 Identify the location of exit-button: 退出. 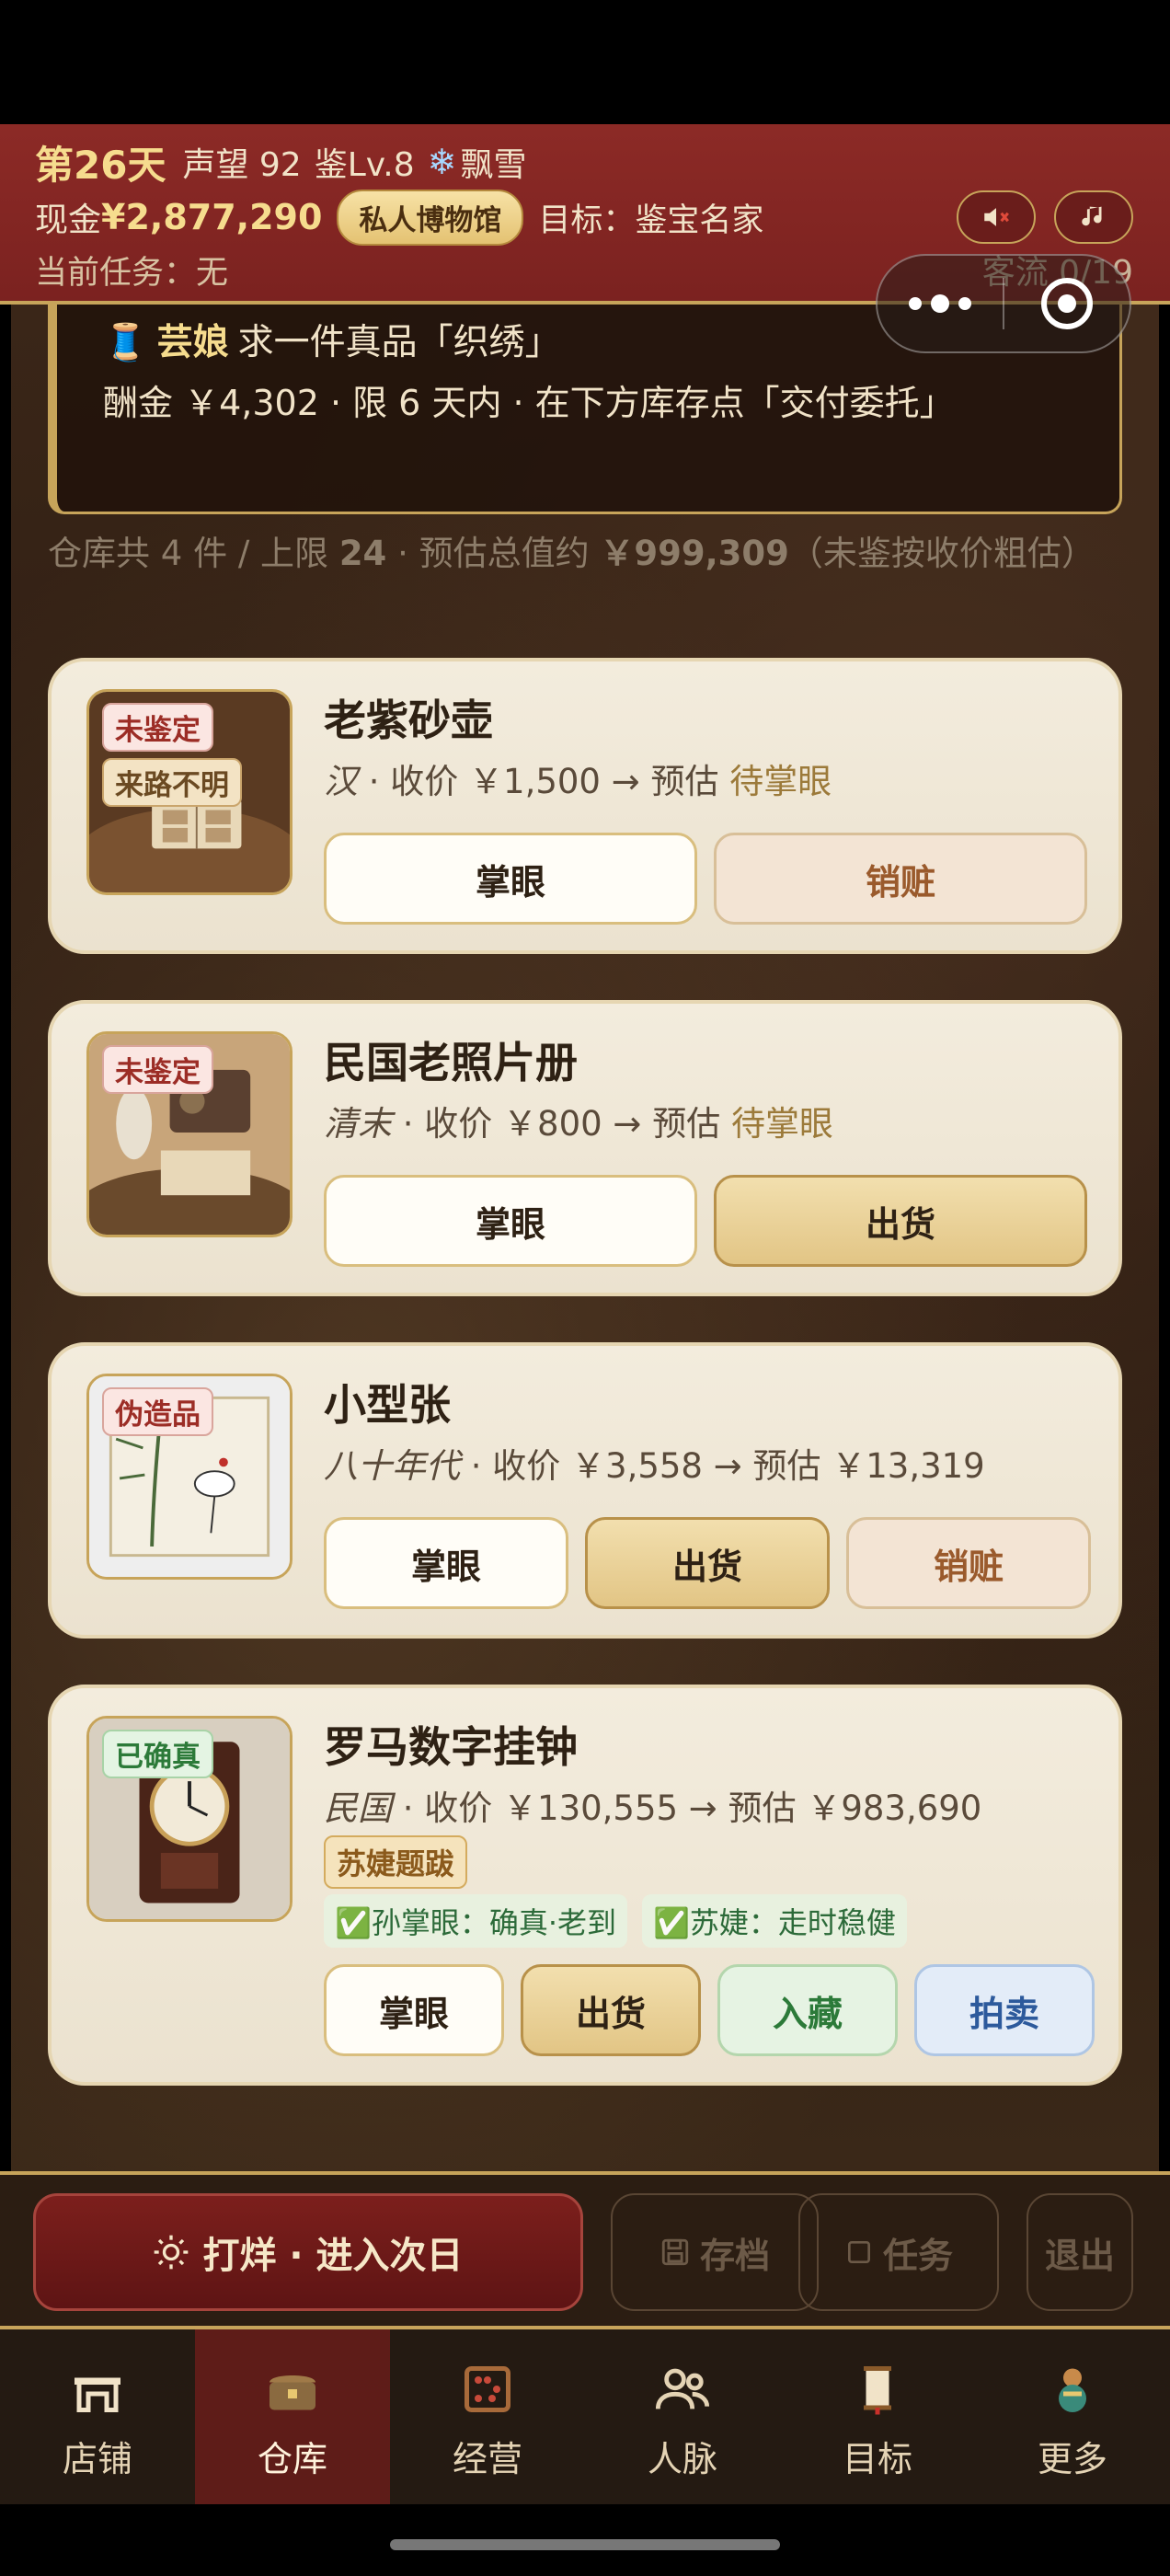
(1080, 2252).